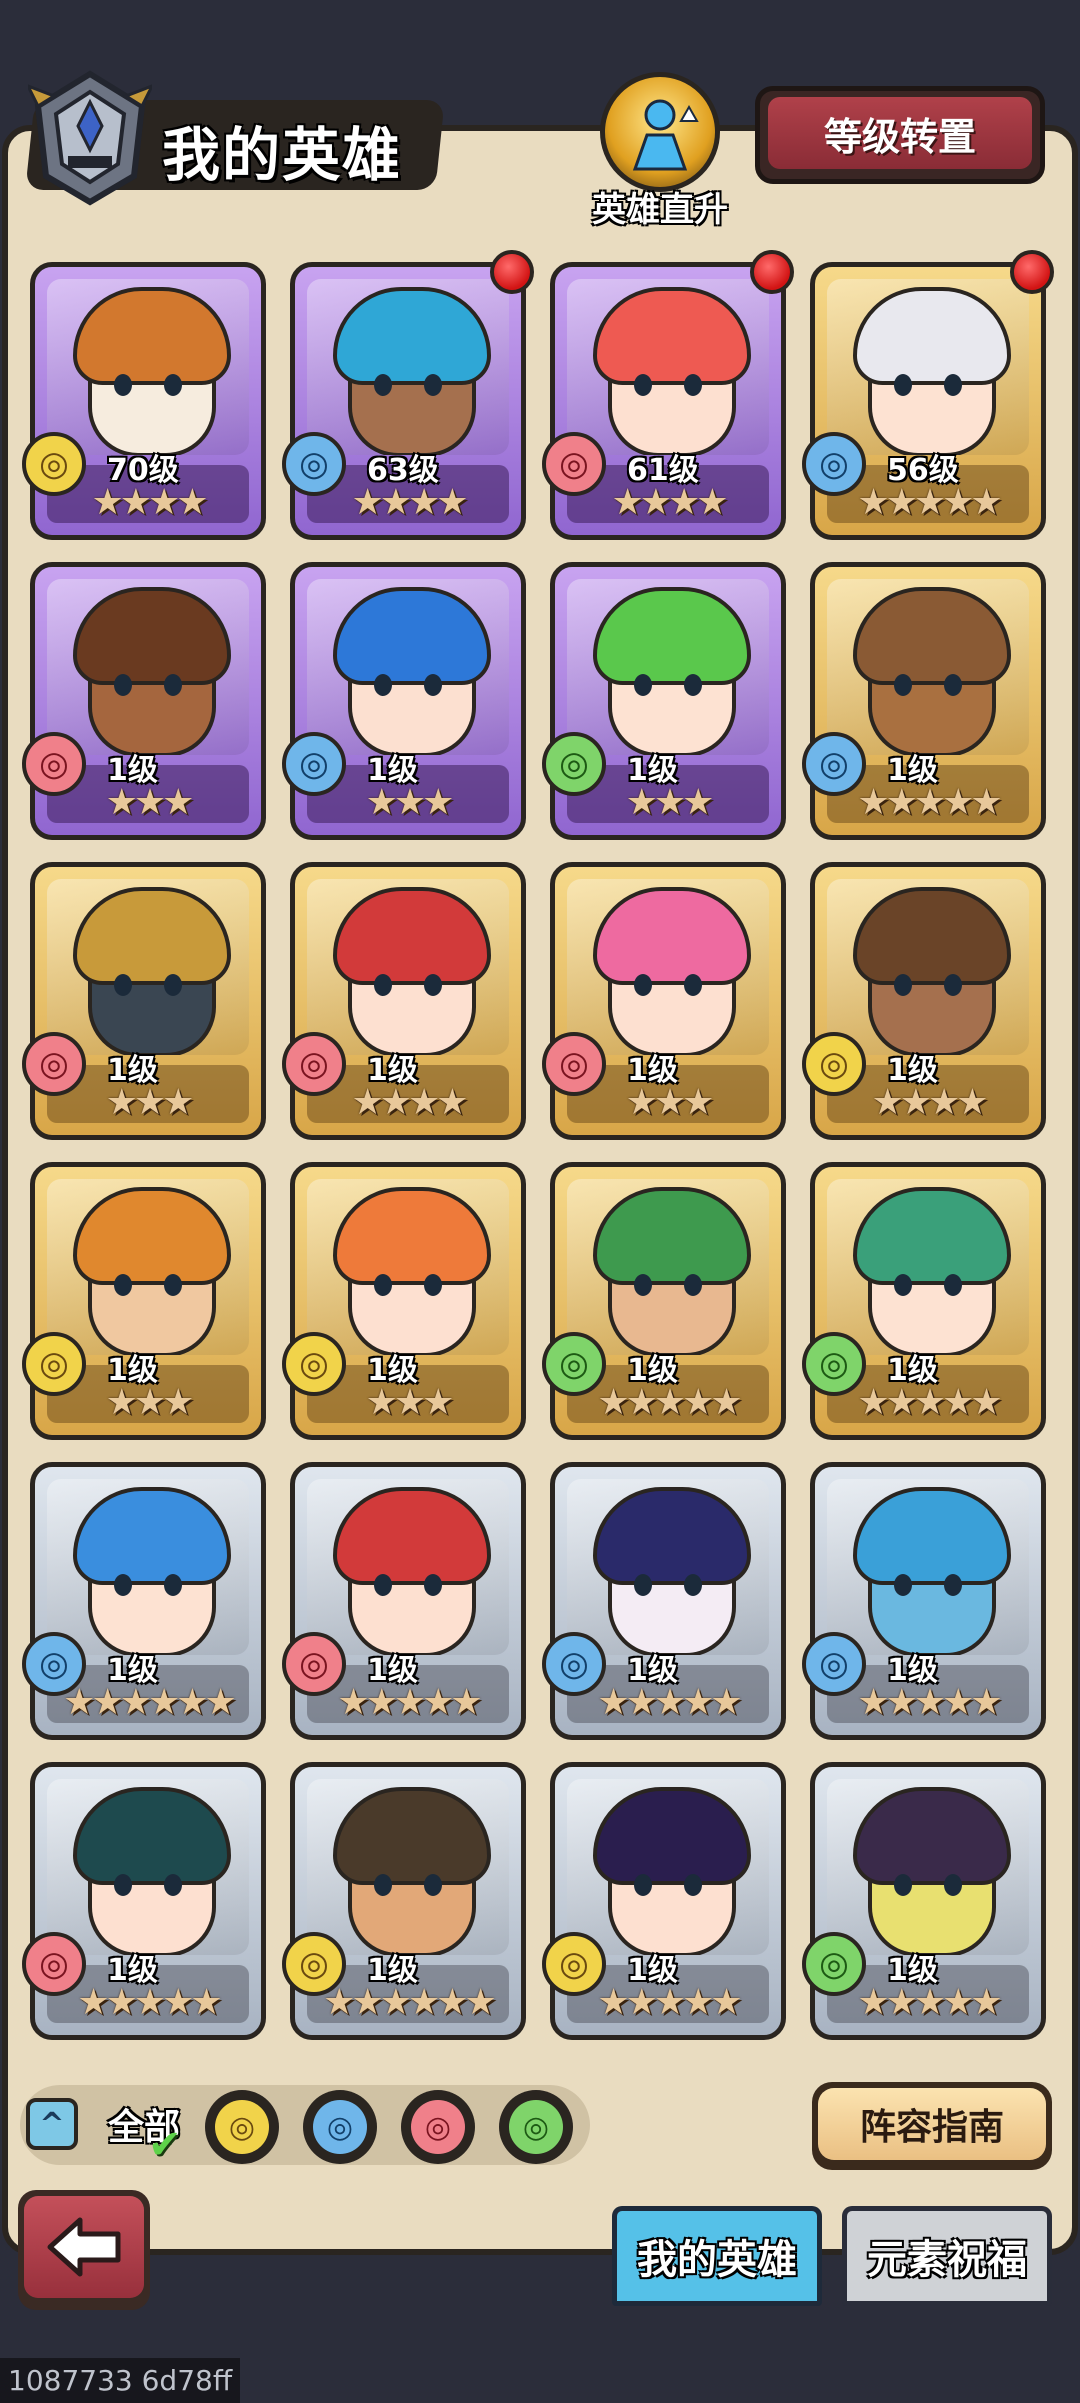  I want to click on lineup-guide-button: 阵容指南, so click(932, 2126).